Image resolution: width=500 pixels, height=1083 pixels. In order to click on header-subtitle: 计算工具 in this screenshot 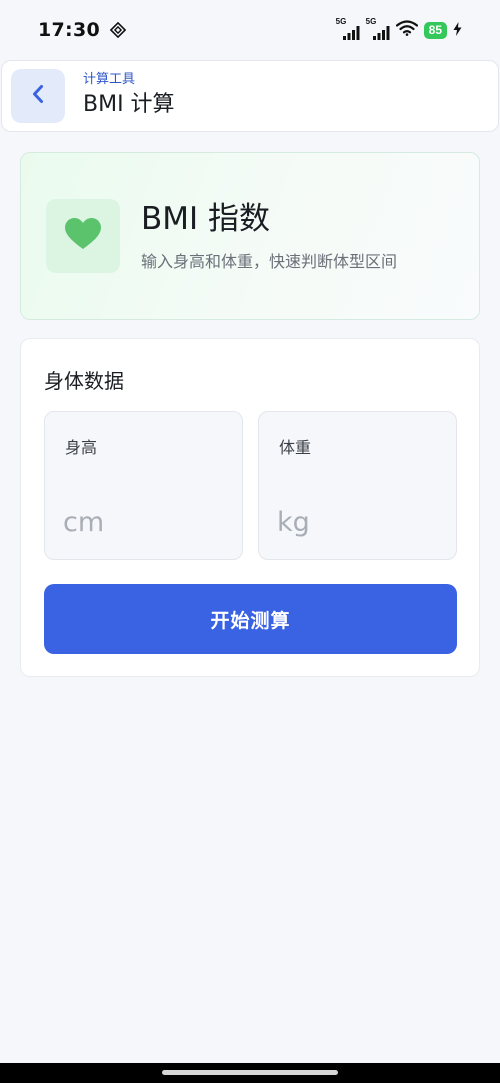, I will do `click(109, 79)`.